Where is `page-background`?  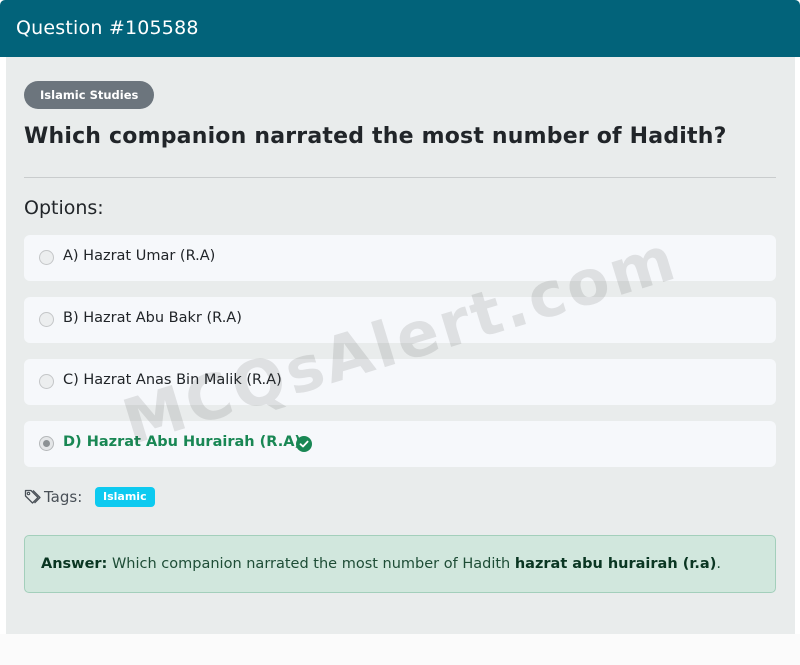
page-background is located at coordinates (400, 649).